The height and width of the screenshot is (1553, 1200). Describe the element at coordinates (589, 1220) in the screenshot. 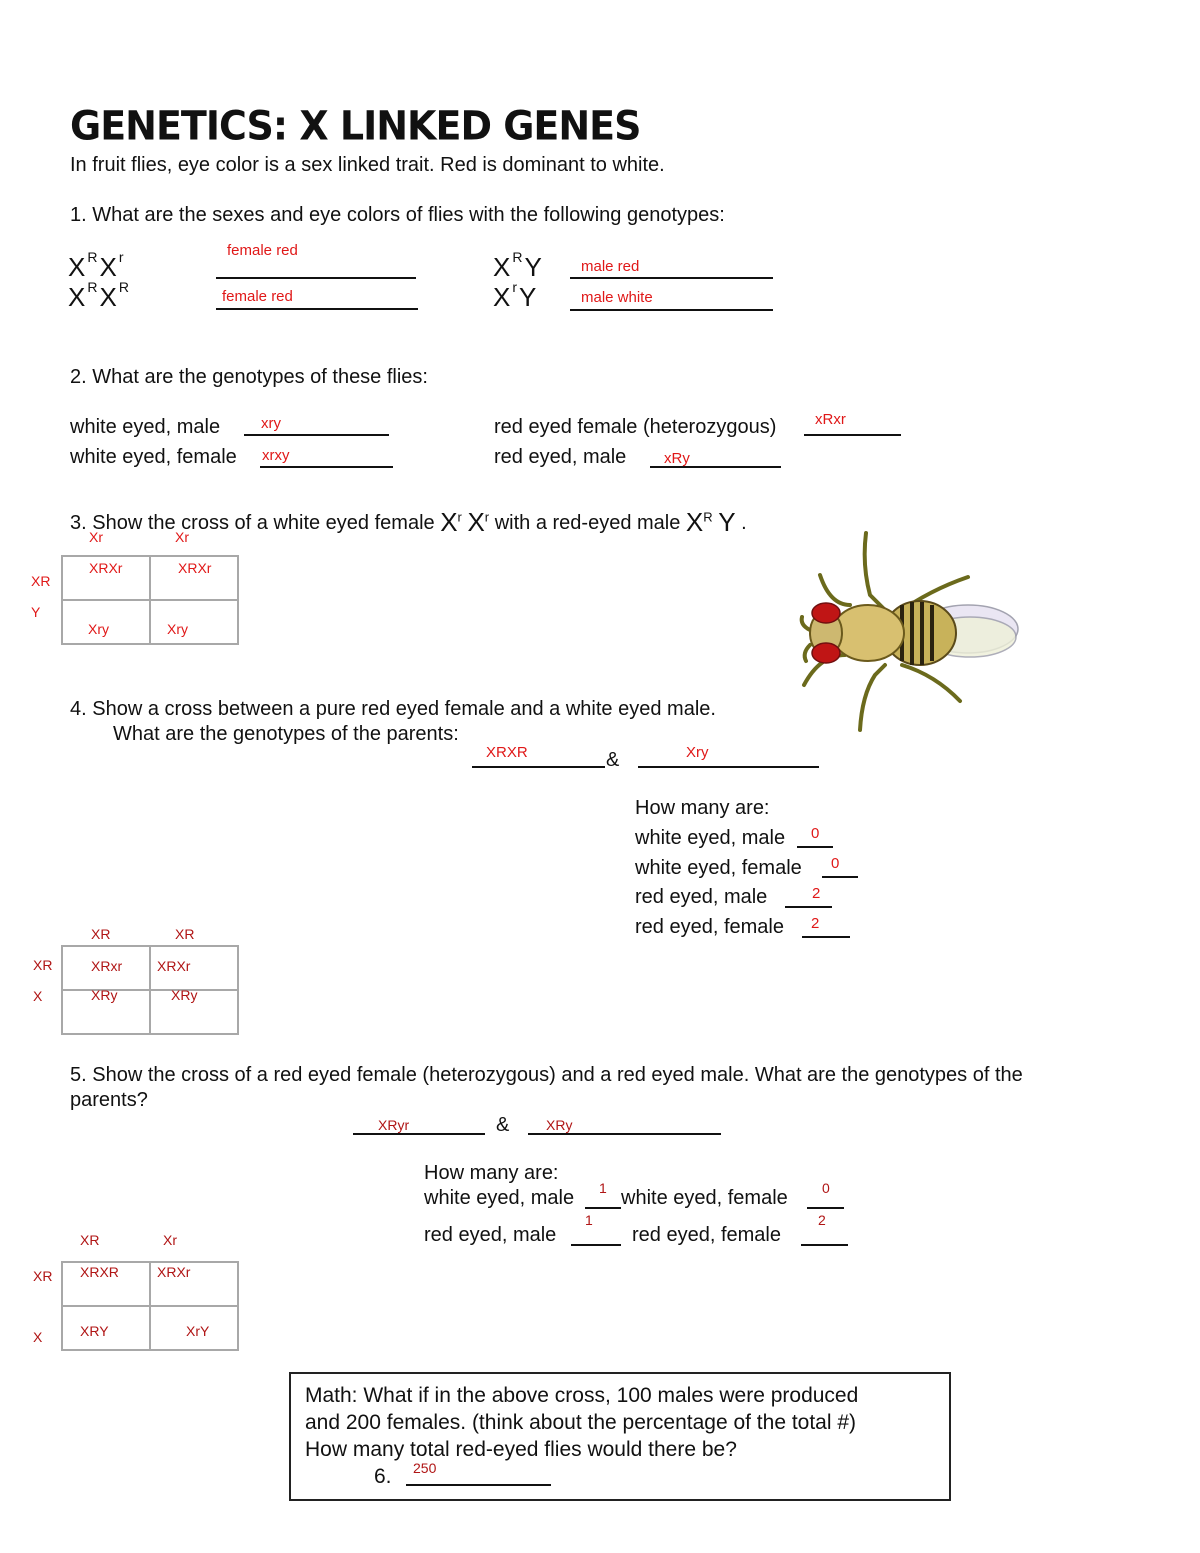

I see `q5-count-value-3: 1` at that location.